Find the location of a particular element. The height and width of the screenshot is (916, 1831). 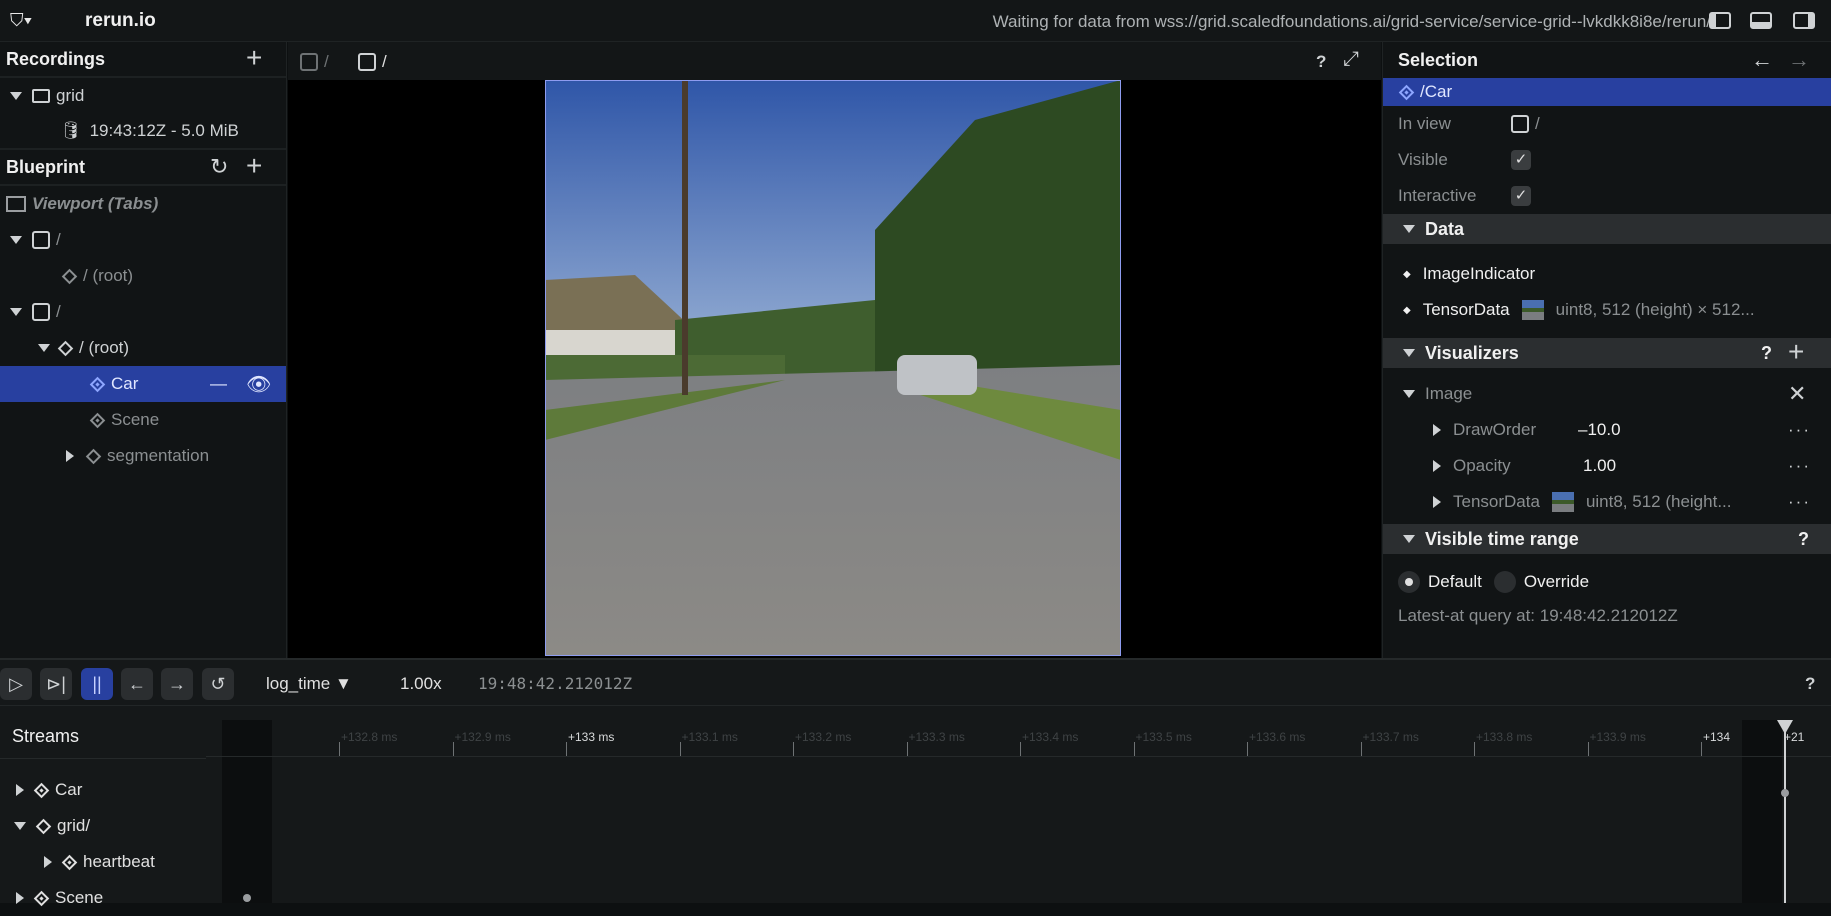

stream-item-heartbeat: heartbeat is located at coordinates (103, 862).